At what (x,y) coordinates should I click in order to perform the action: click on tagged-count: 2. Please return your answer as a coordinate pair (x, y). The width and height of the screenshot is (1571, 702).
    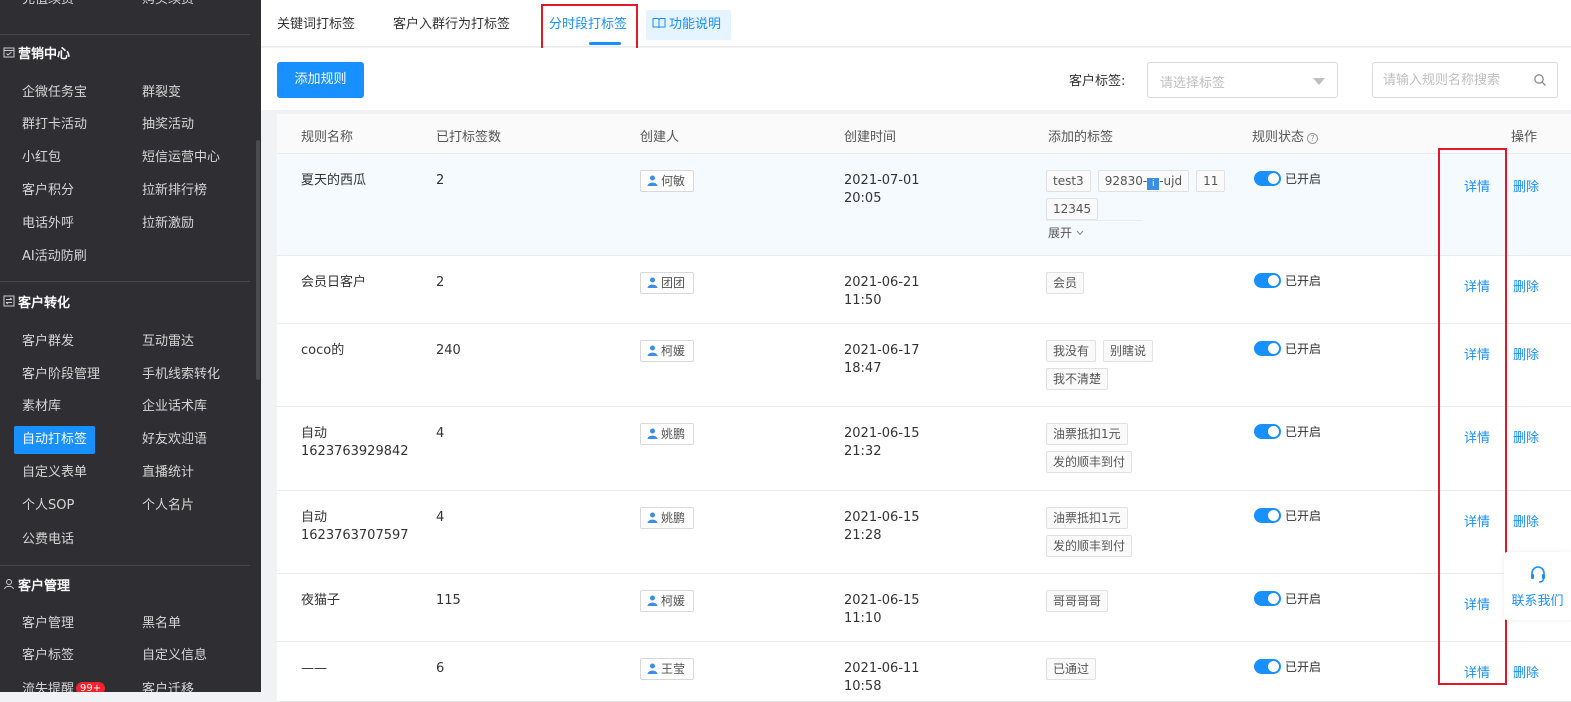
    Looking at the image, I should click on (440, 180).